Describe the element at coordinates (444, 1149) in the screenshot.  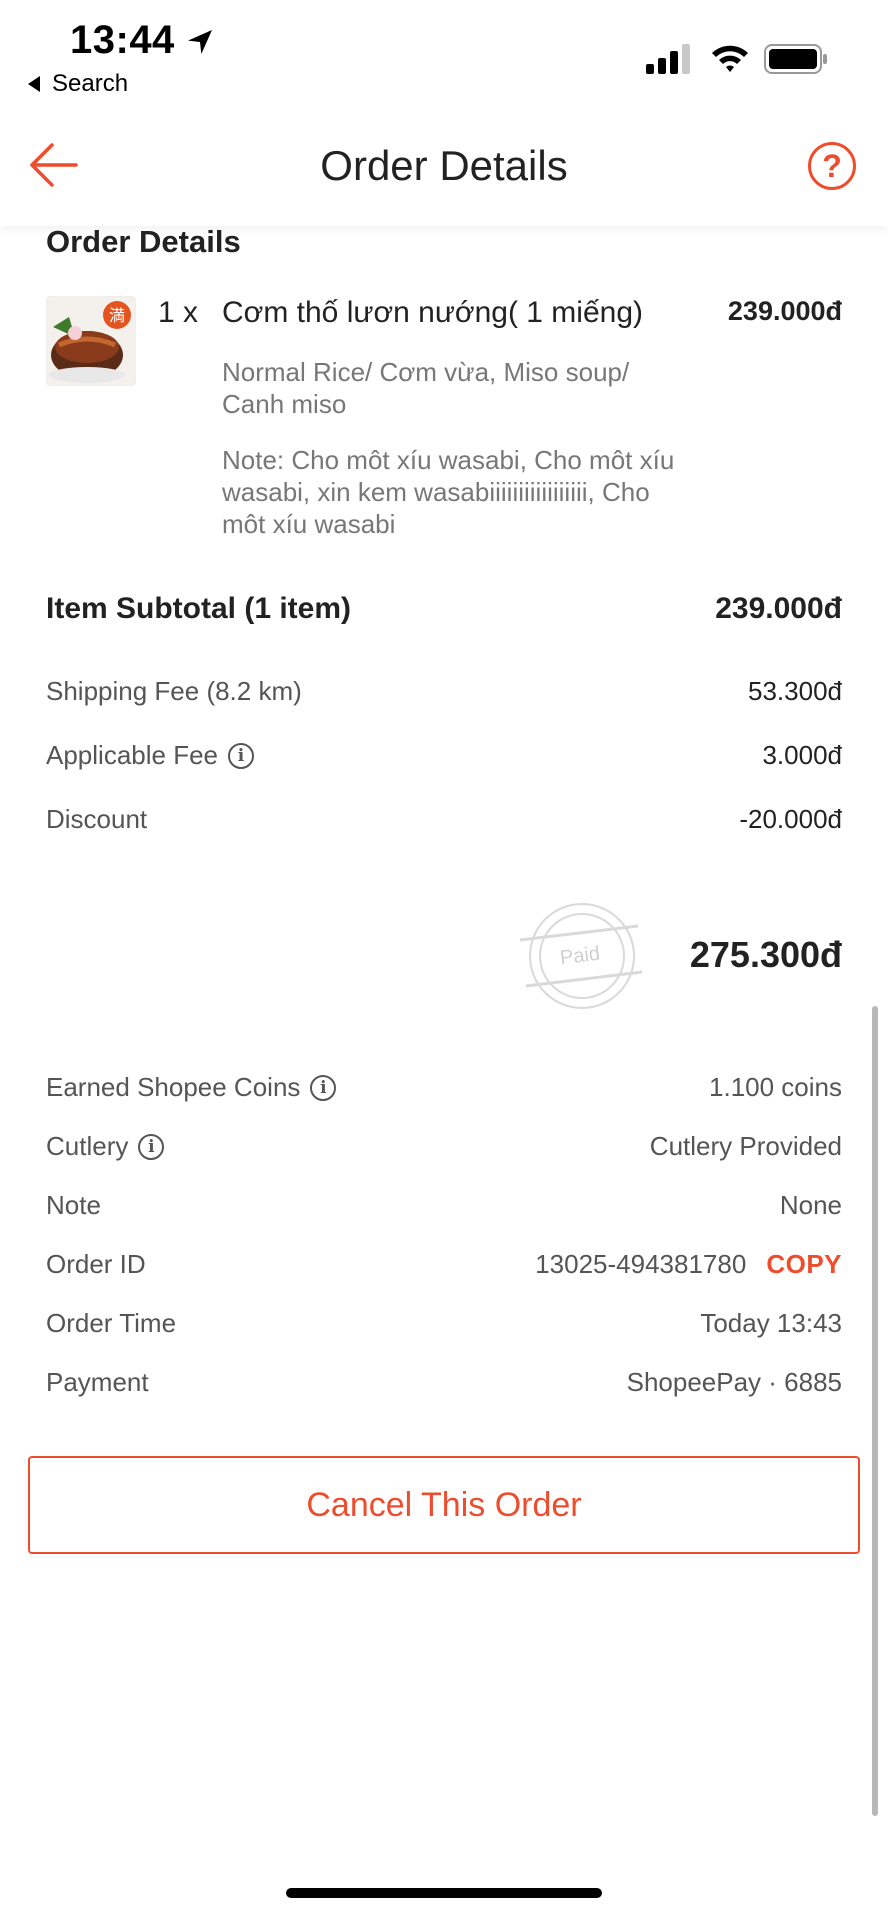
I see `cutlery-row: Cutlery i Cutlery Provided` at that location.